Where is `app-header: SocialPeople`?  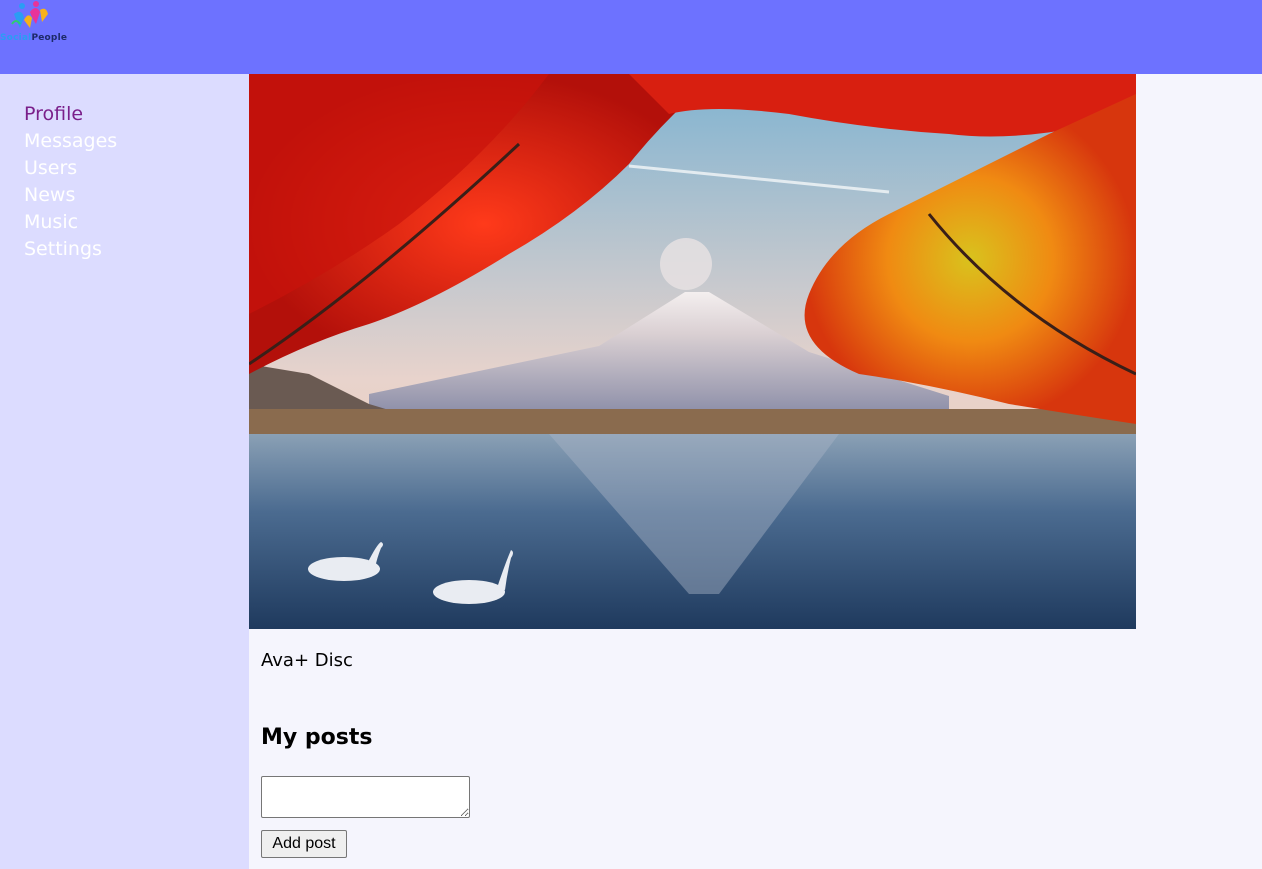
app-header: SocialPeople is located at coordinates (631, 37).